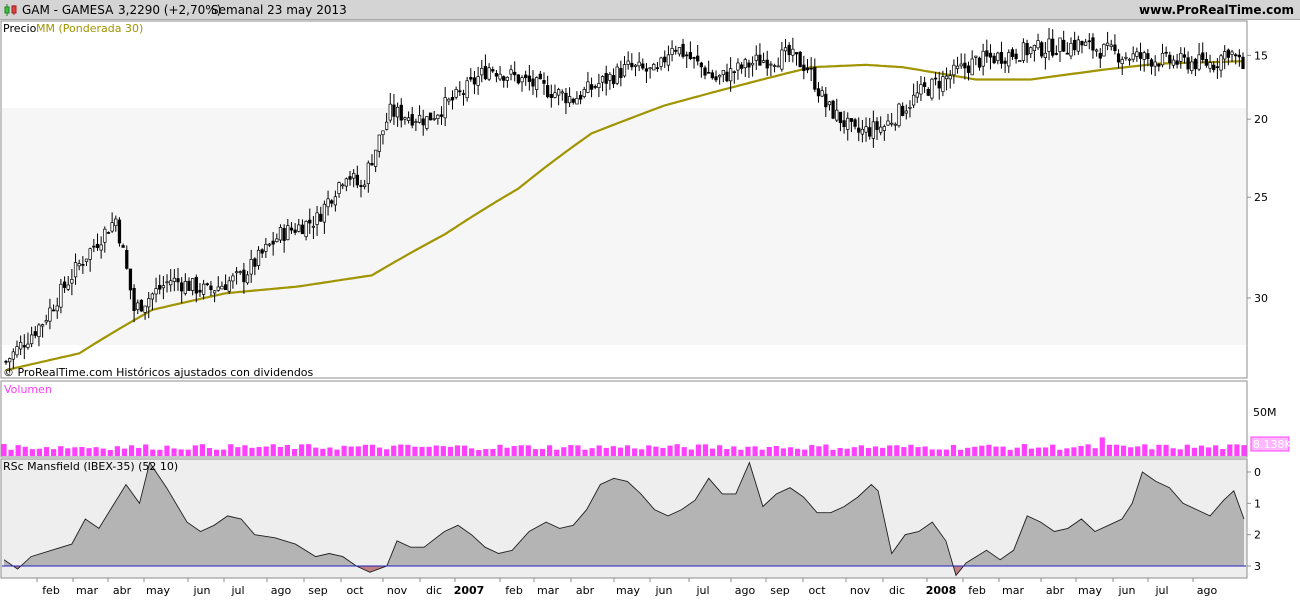  What do you see at coordinates (779, 590) in the screenshot?
I see `x-axis-label: sep` at bounding box center [779, 590].